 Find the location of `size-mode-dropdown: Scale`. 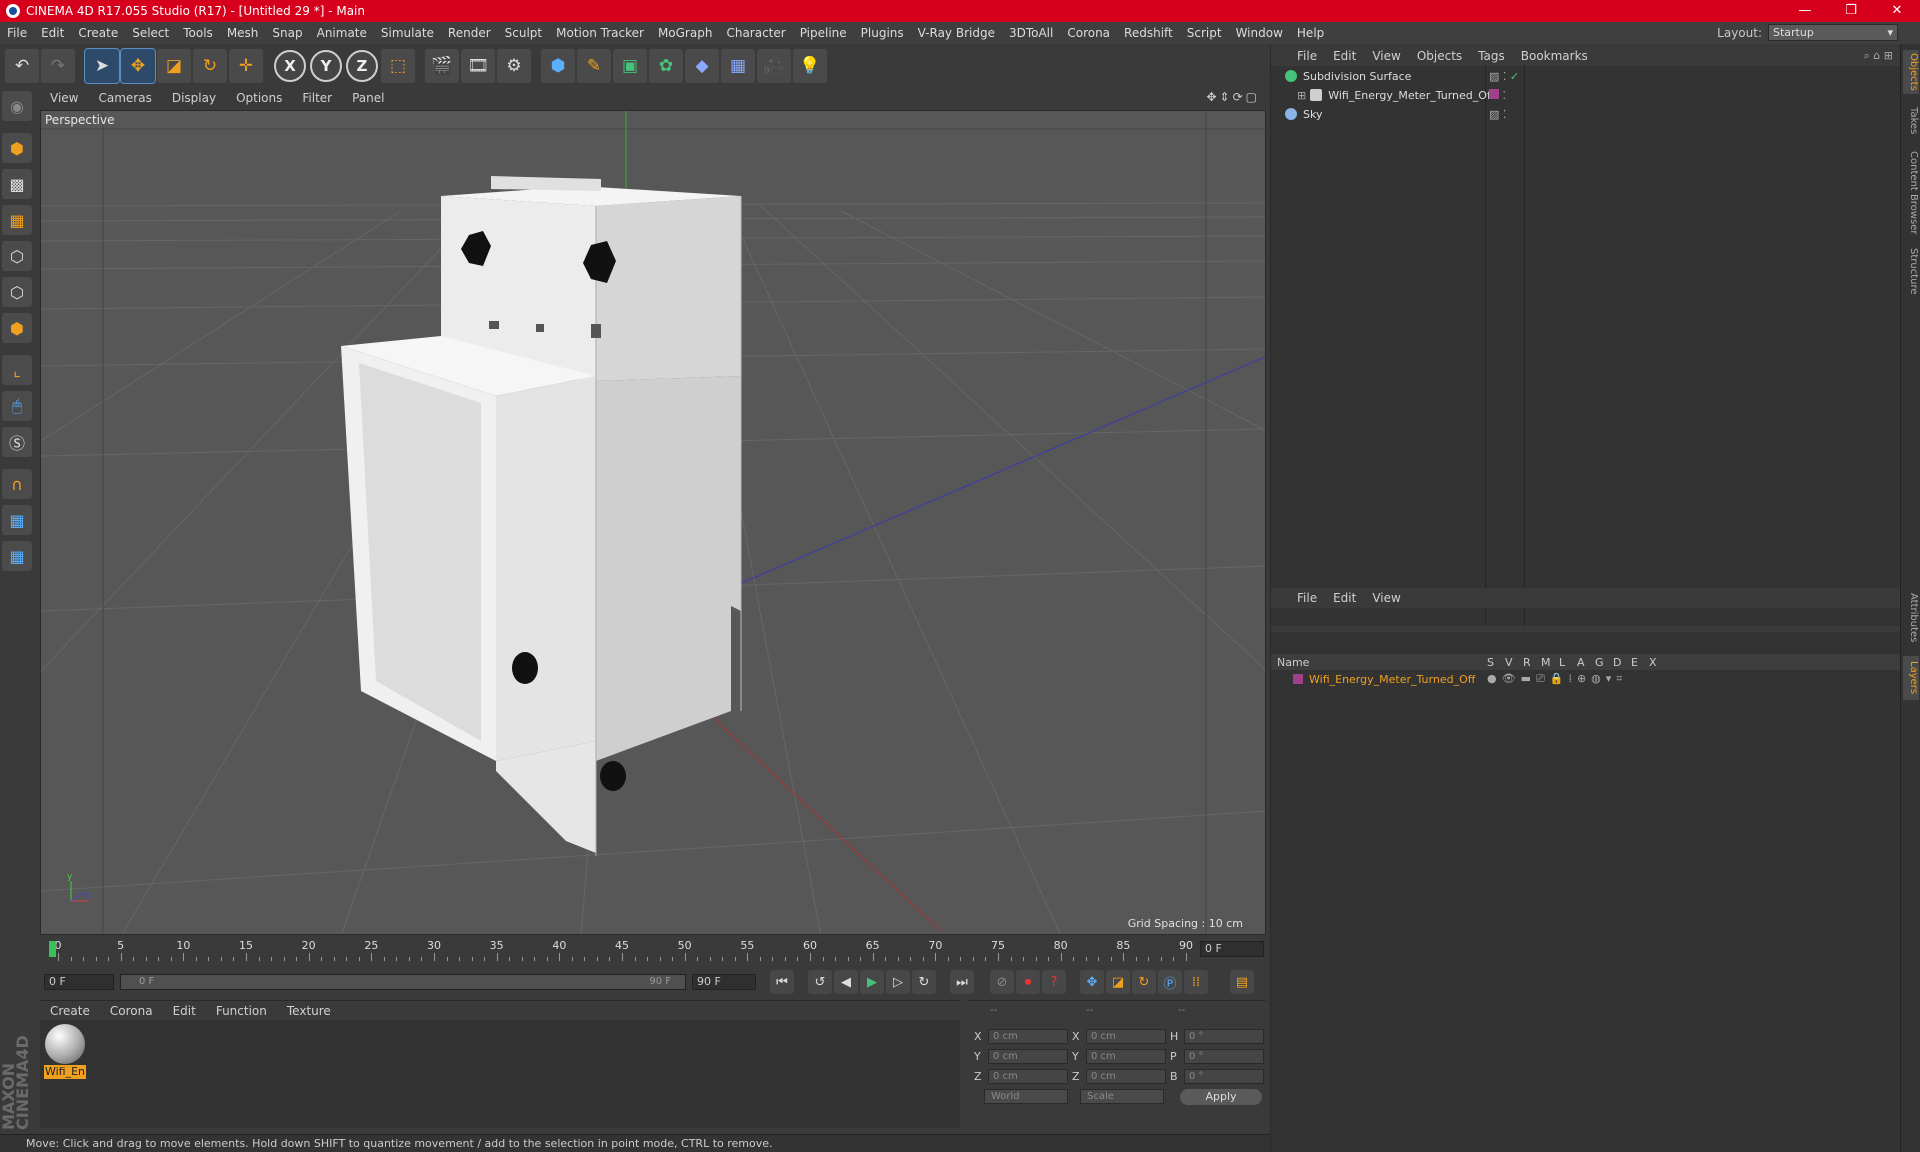

size-mode-dropdown: Scale is located at coordinates (1122, 1096).